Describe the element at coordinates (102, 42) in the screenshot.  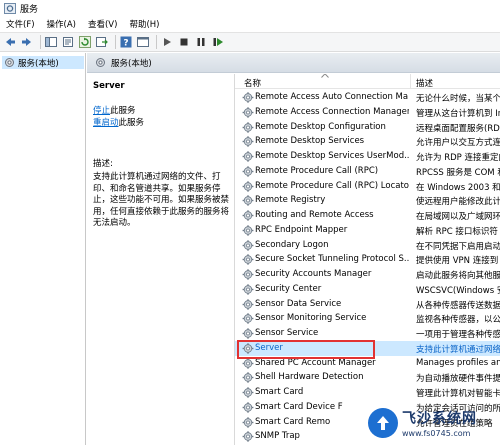
I see `export-icon` at that location.